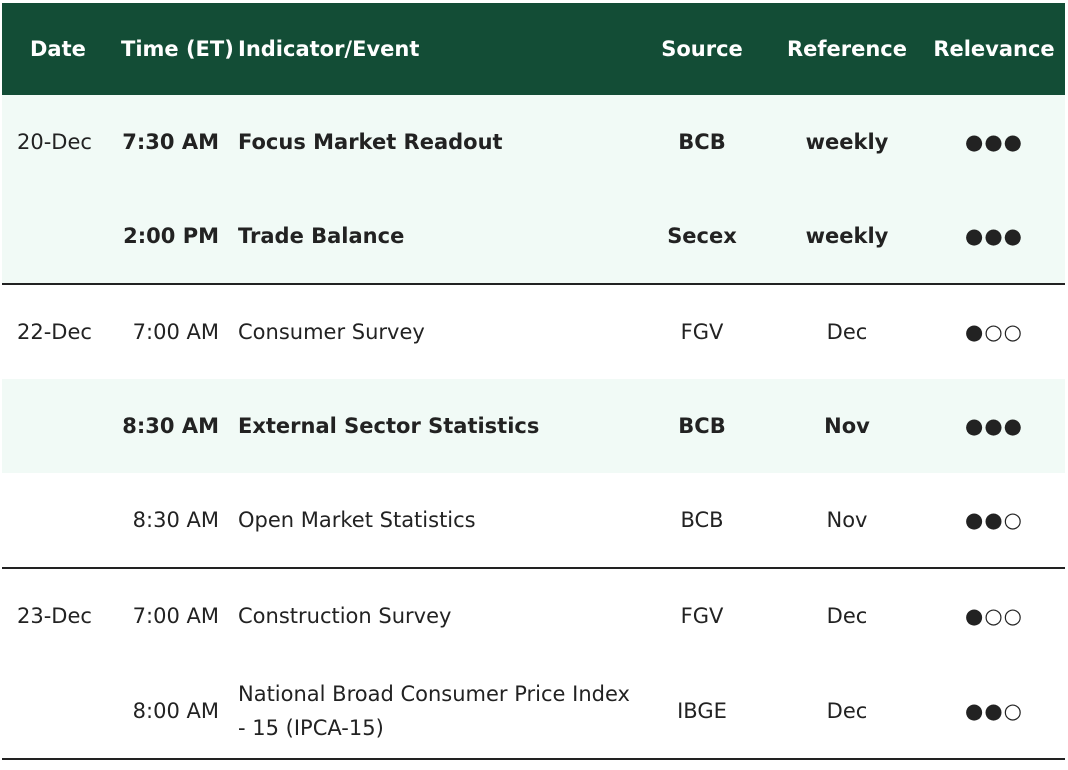  Describe the element at coordinates (171, 236) in the screenshot. I see `row-time: 2:00 PM` at that location.